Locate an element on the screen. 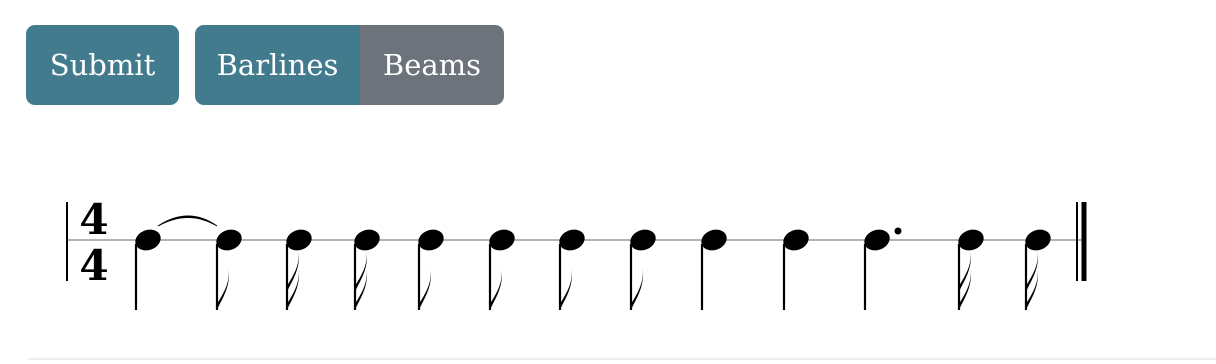 The image size is (1216, 364). toolbar: Submit Barlines Beams is located at coordinates (265, 65).